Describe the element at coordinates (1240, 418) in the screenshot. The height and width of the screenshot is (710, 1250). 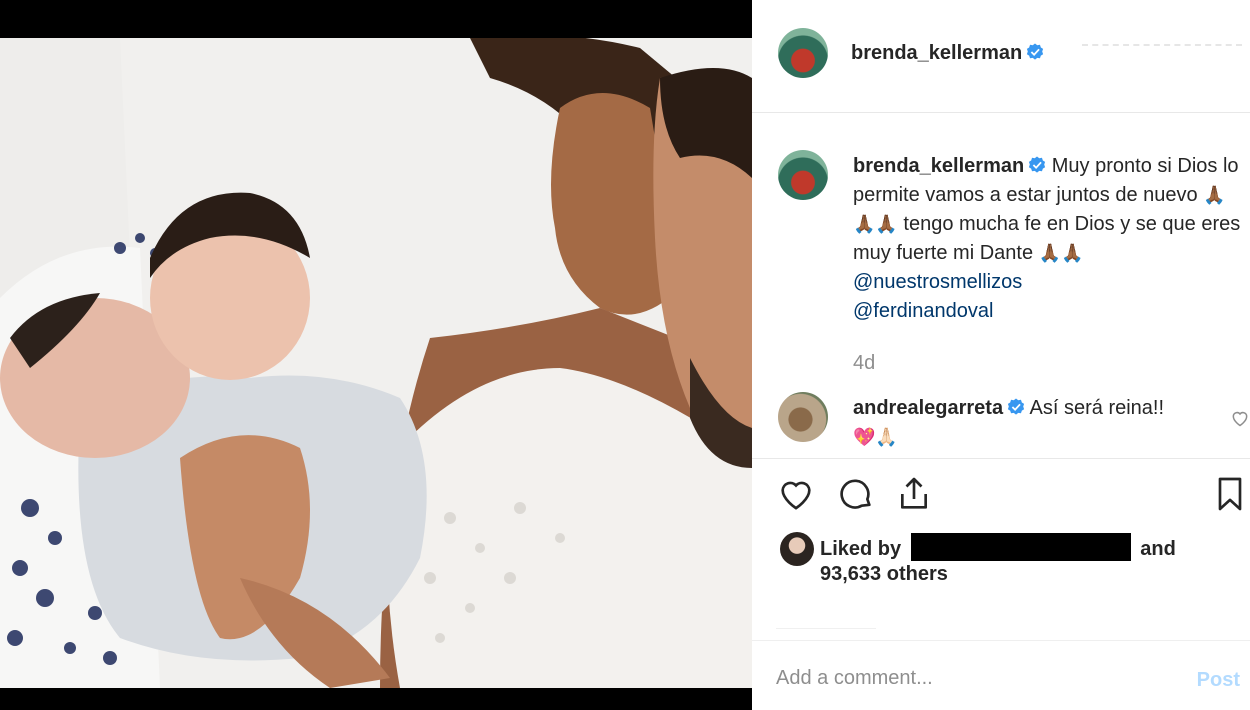
I see `comment-like-heart-icon` at that location.